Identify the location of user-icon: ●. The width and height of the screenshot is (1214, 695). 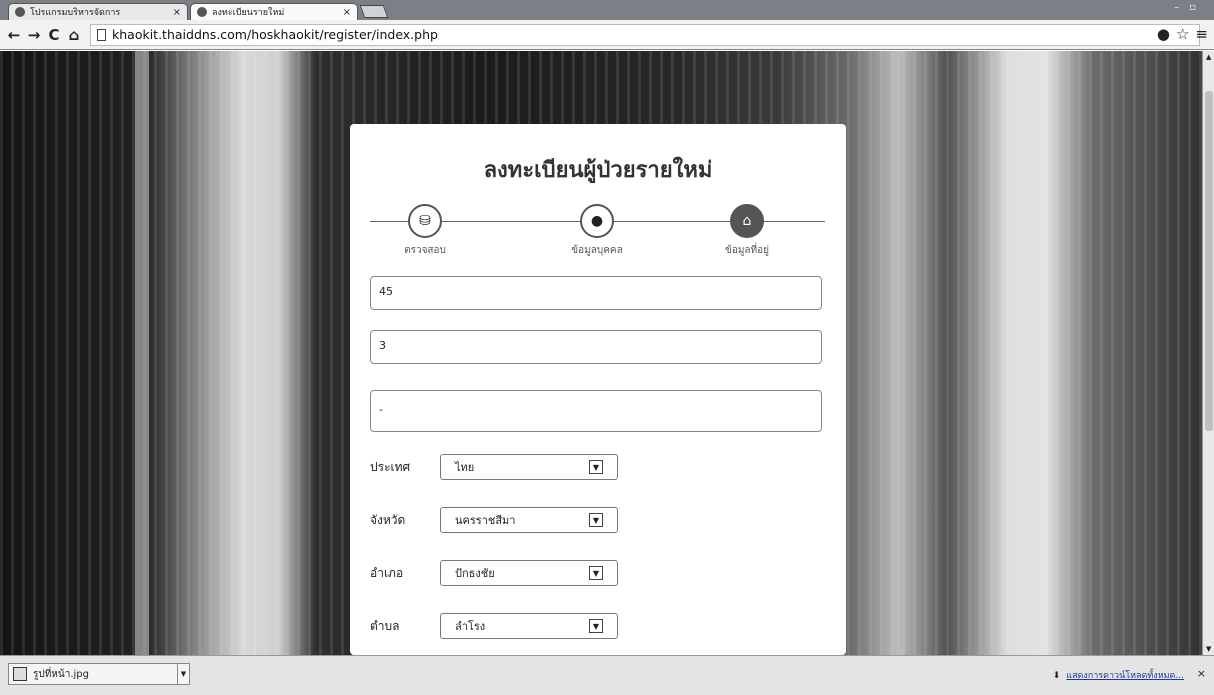
(597, 221).